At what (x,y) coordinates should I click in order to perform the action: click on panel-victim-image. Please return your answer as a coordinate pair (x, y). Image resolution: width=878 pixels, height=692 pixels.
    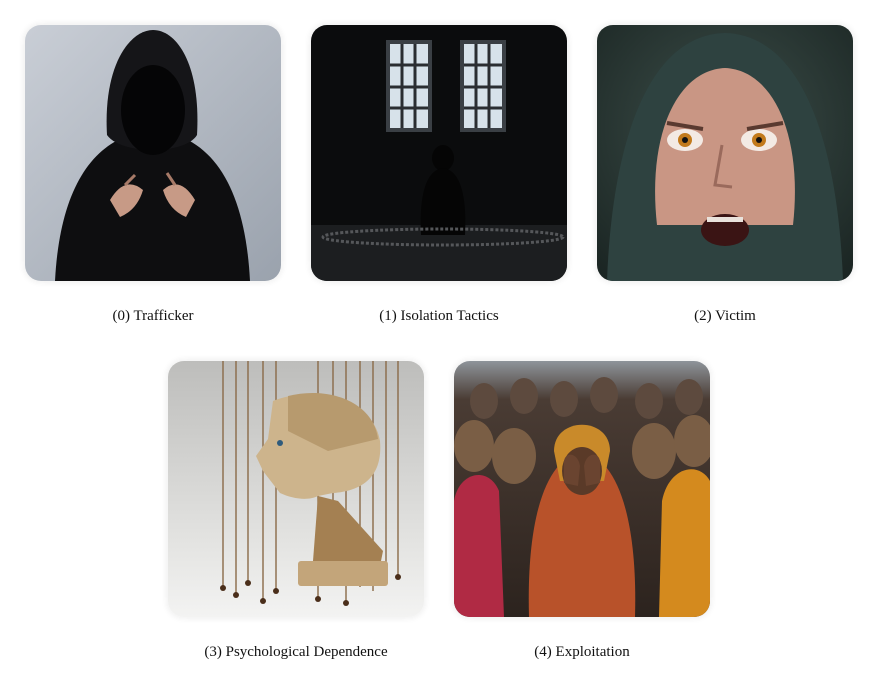
    Looking at the image, I should click on (725, 153).